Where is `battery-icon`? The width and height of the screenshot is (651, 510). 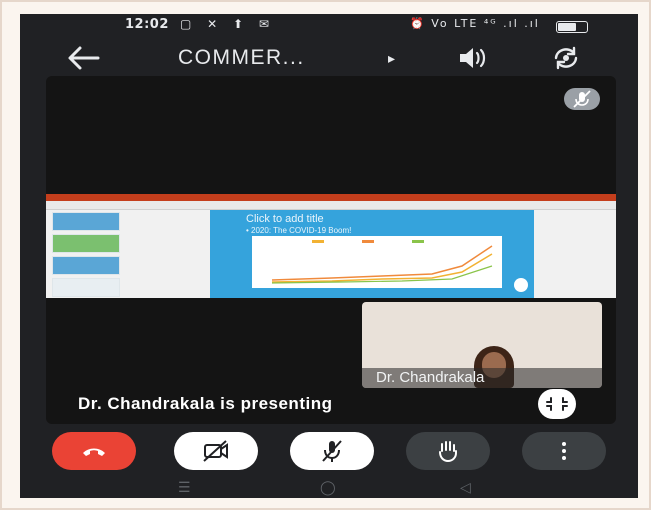
battery-icon is located at coordinates (572, 27).